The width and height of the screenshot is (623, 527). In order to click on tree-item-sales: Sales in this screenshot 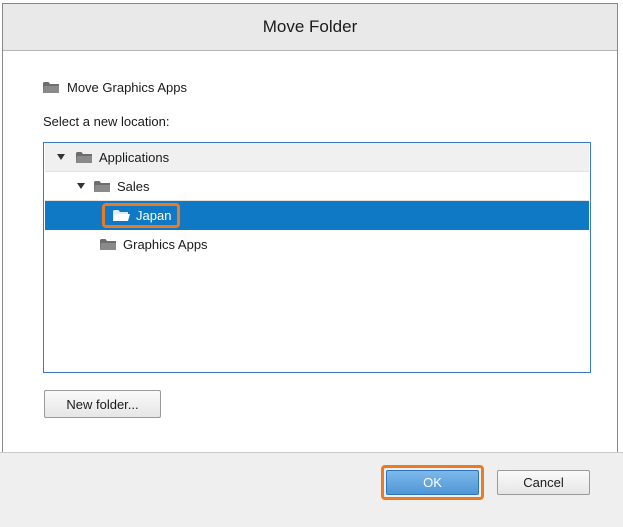, I will do `click(317, 186)`.